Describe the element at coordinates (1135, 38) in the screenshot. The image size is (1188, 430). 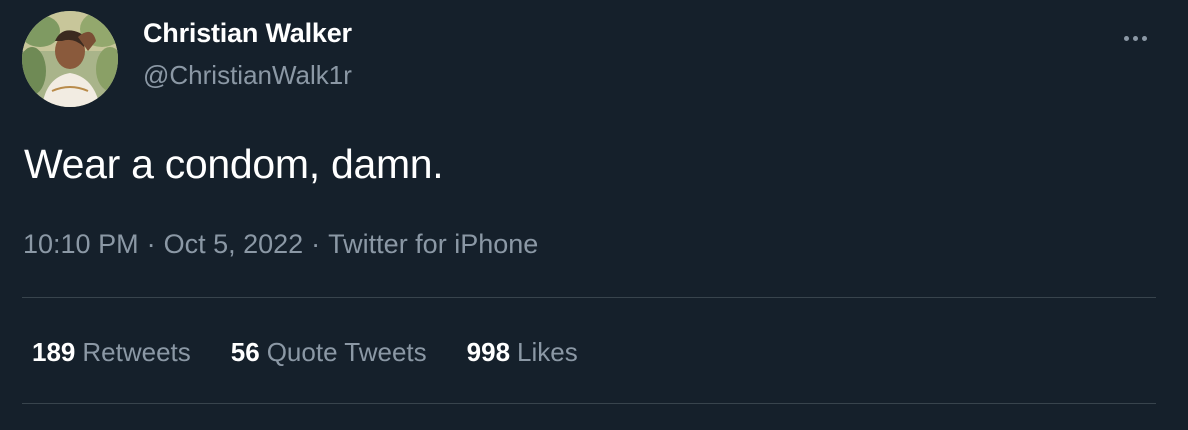
I see `more-options-icon` at that location.